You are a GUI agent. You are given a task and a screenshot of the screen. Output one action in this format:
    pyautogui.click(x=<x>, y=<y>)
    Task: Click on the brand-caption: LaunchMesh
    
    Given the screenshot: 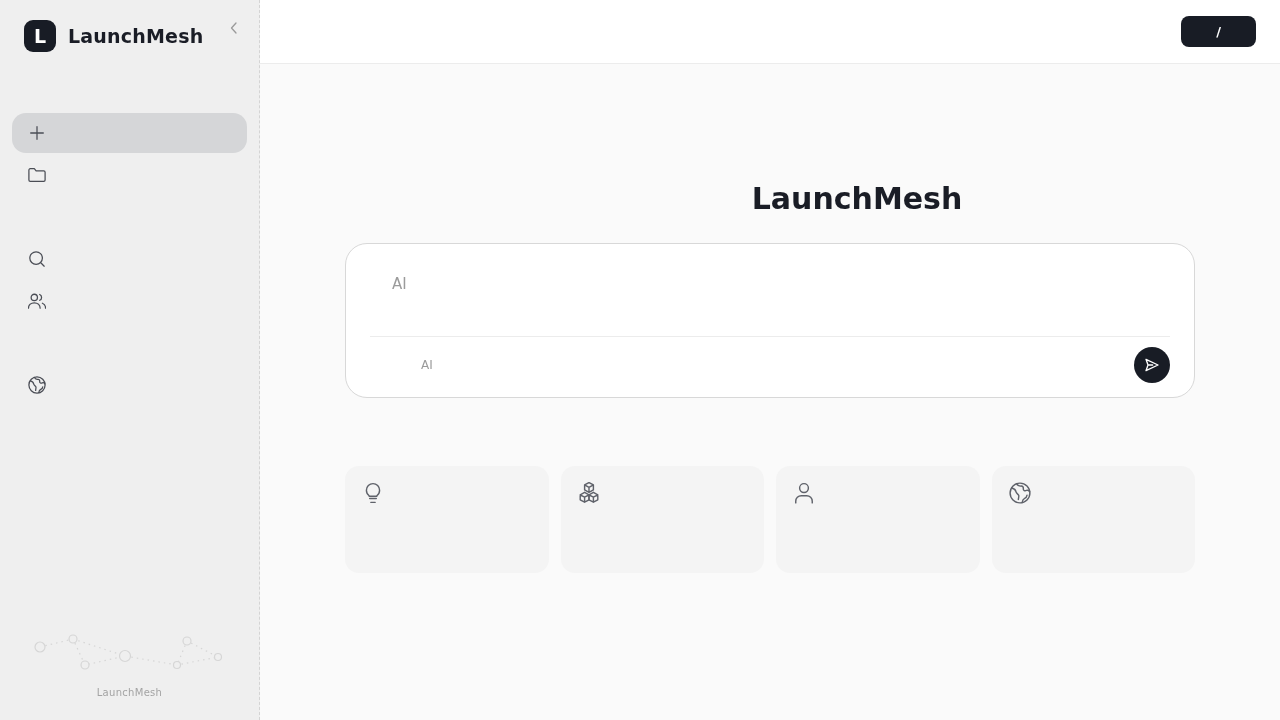 What is the action you would take?
    pyautogui.click(x=129, y=692)
    